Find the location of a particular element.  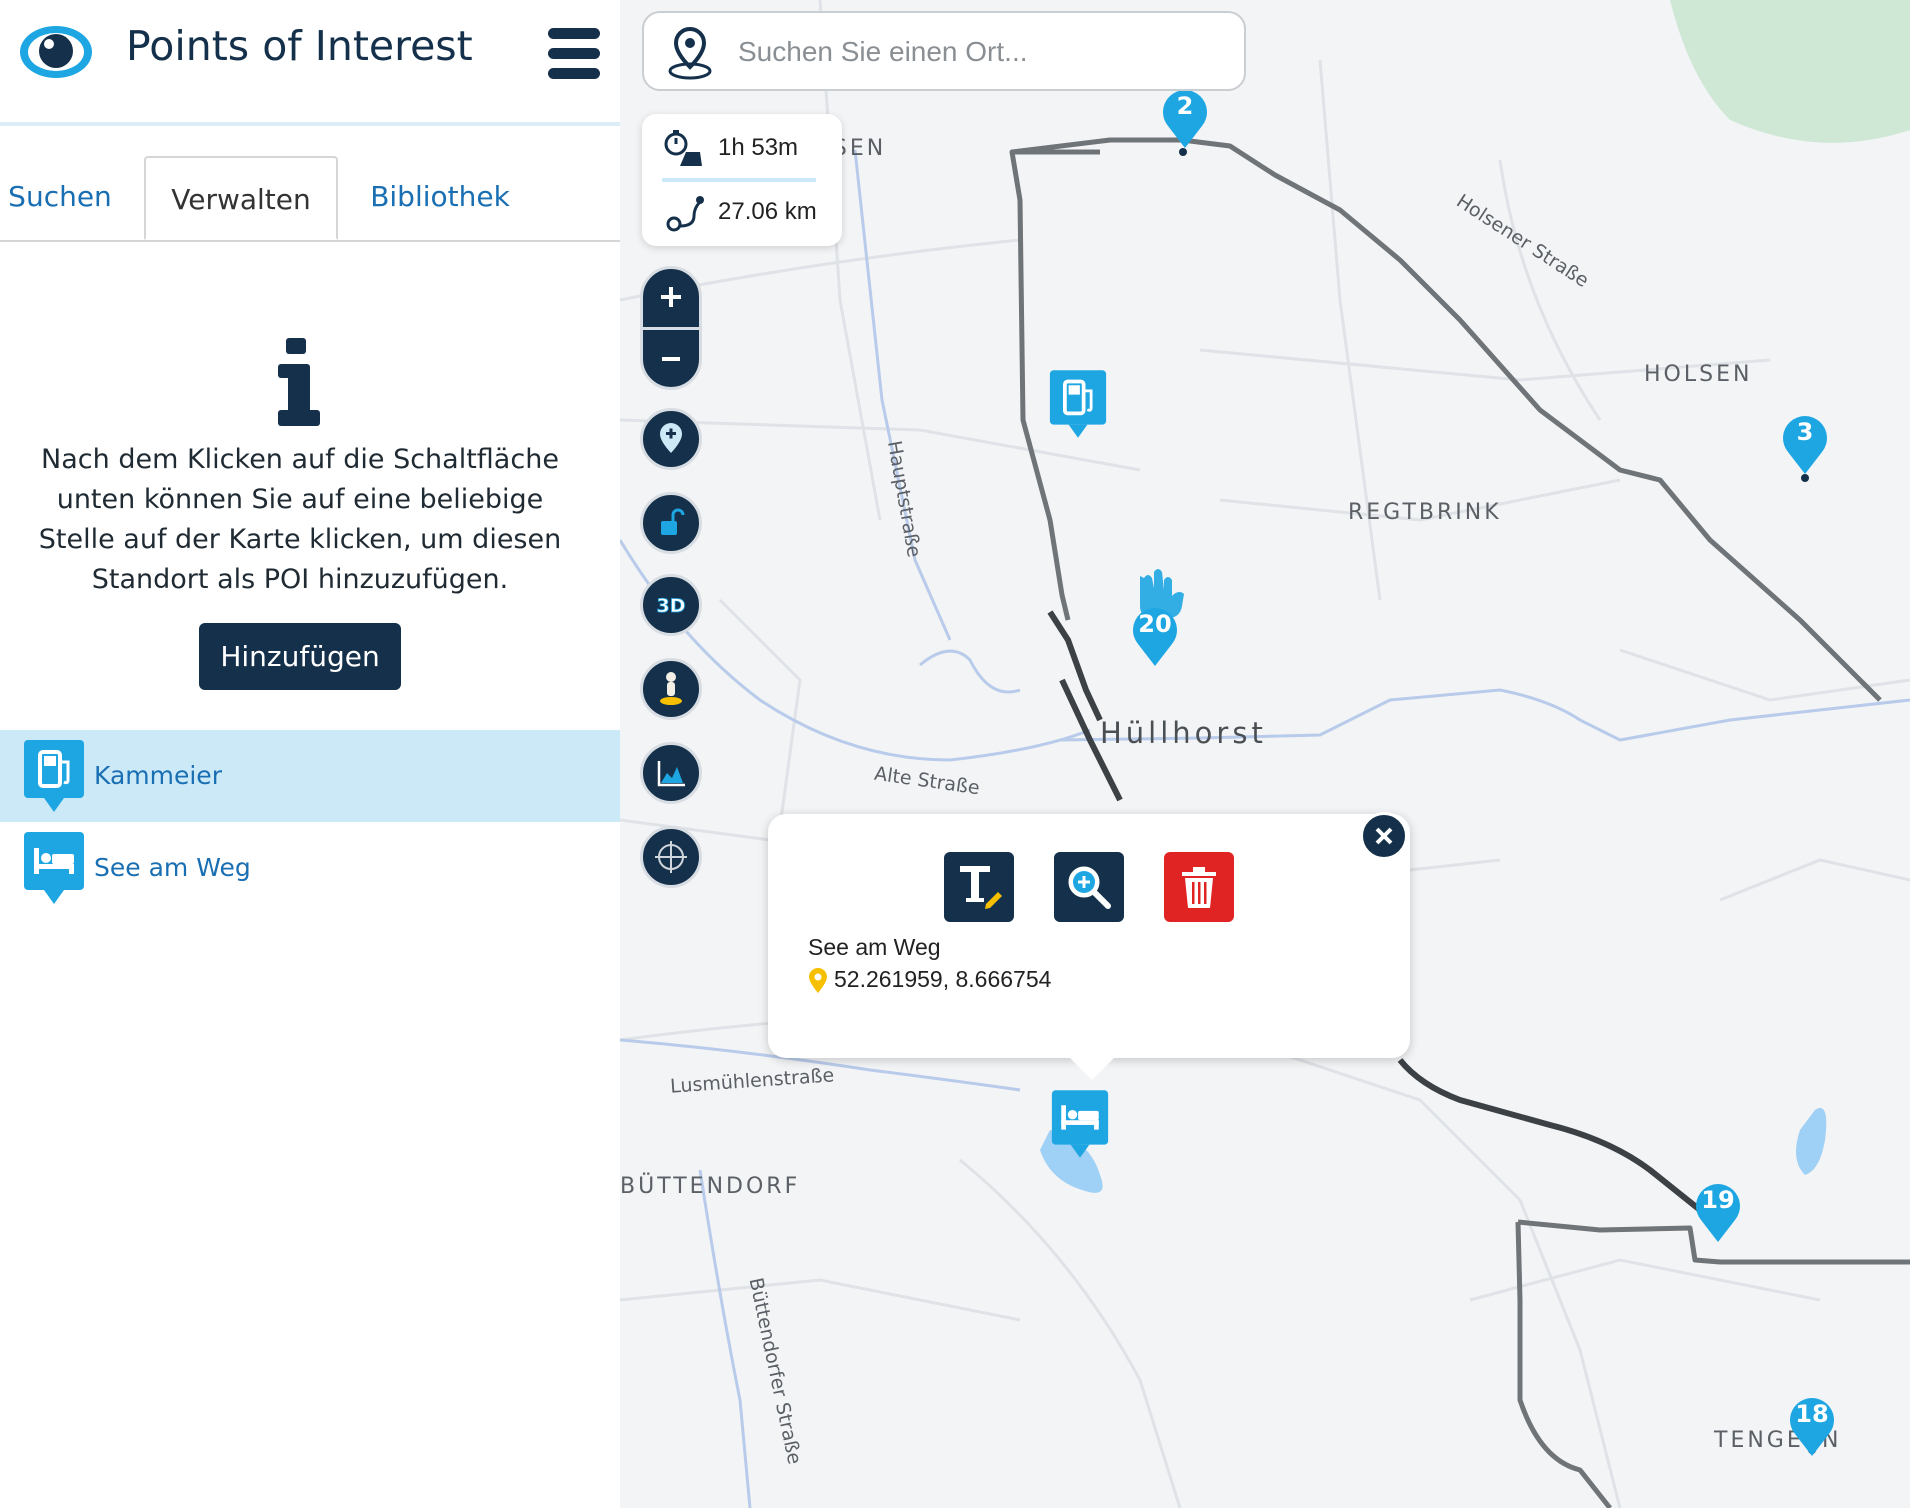

poi-list-item-kammeier: Kammeier is located at coordinates (310, 776).